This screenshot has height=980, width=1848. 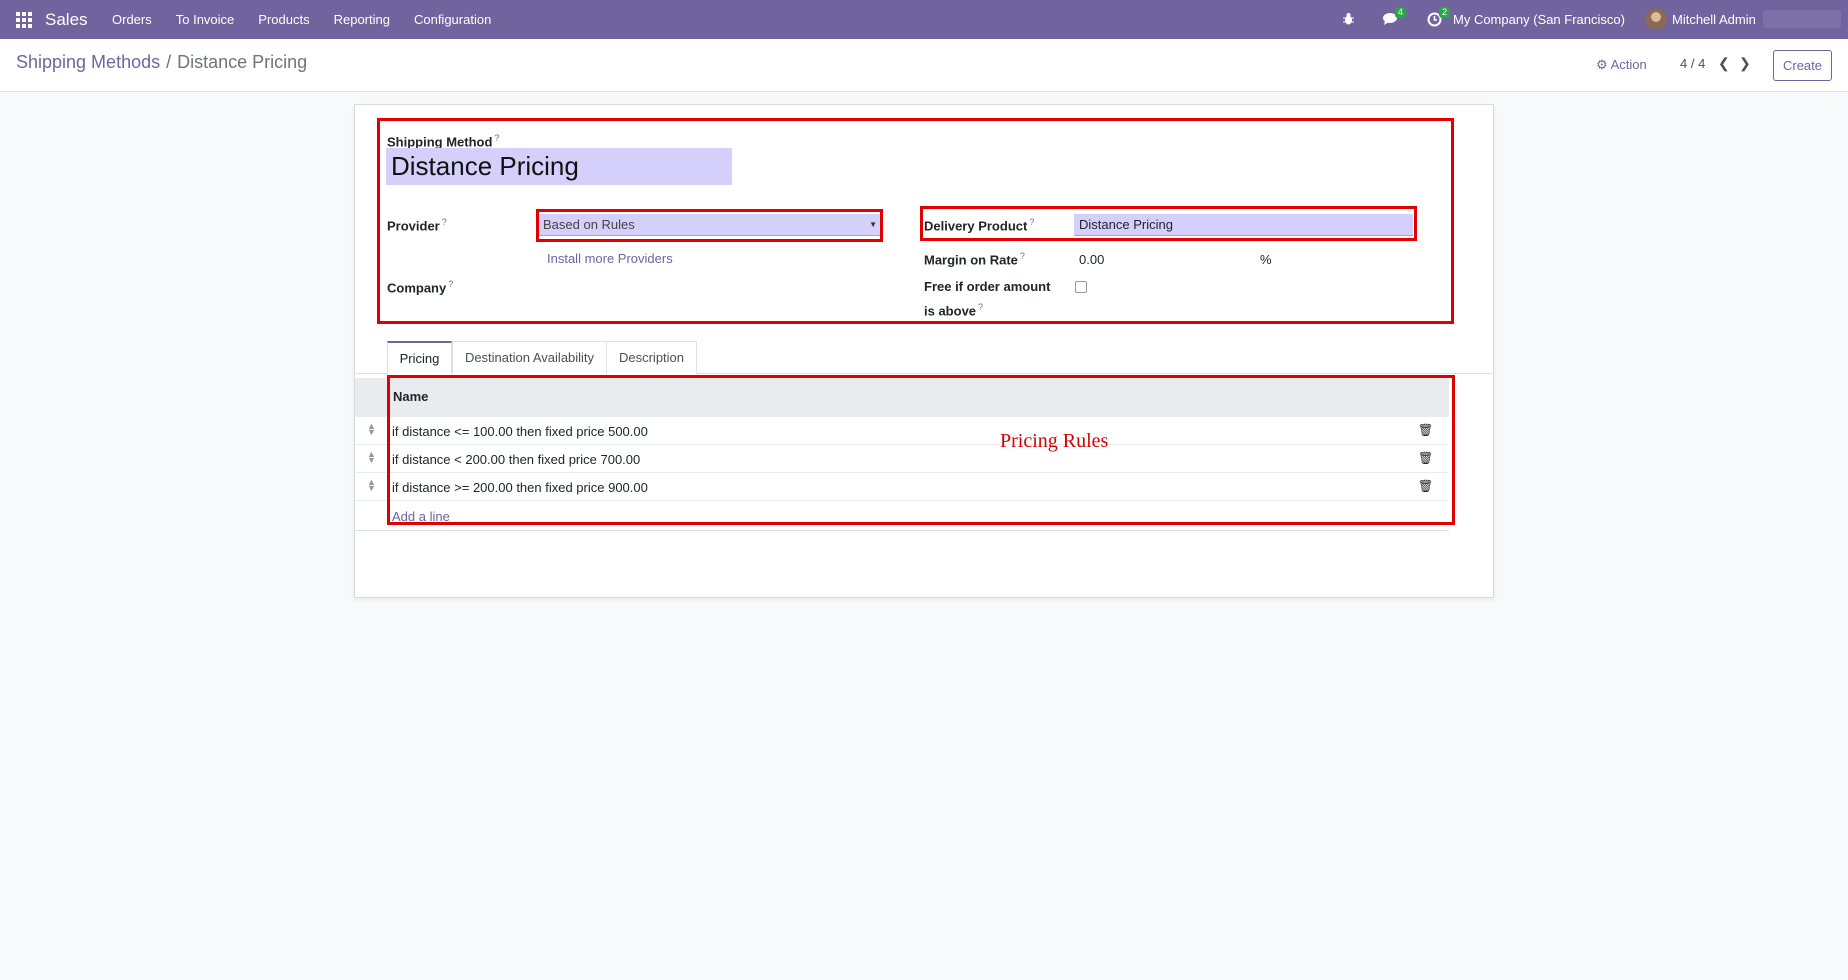 What do you see at coordinates (589, 224) in the screenshot?
I see `provider-value: Based on Rules` at bounding box center [589, 224].